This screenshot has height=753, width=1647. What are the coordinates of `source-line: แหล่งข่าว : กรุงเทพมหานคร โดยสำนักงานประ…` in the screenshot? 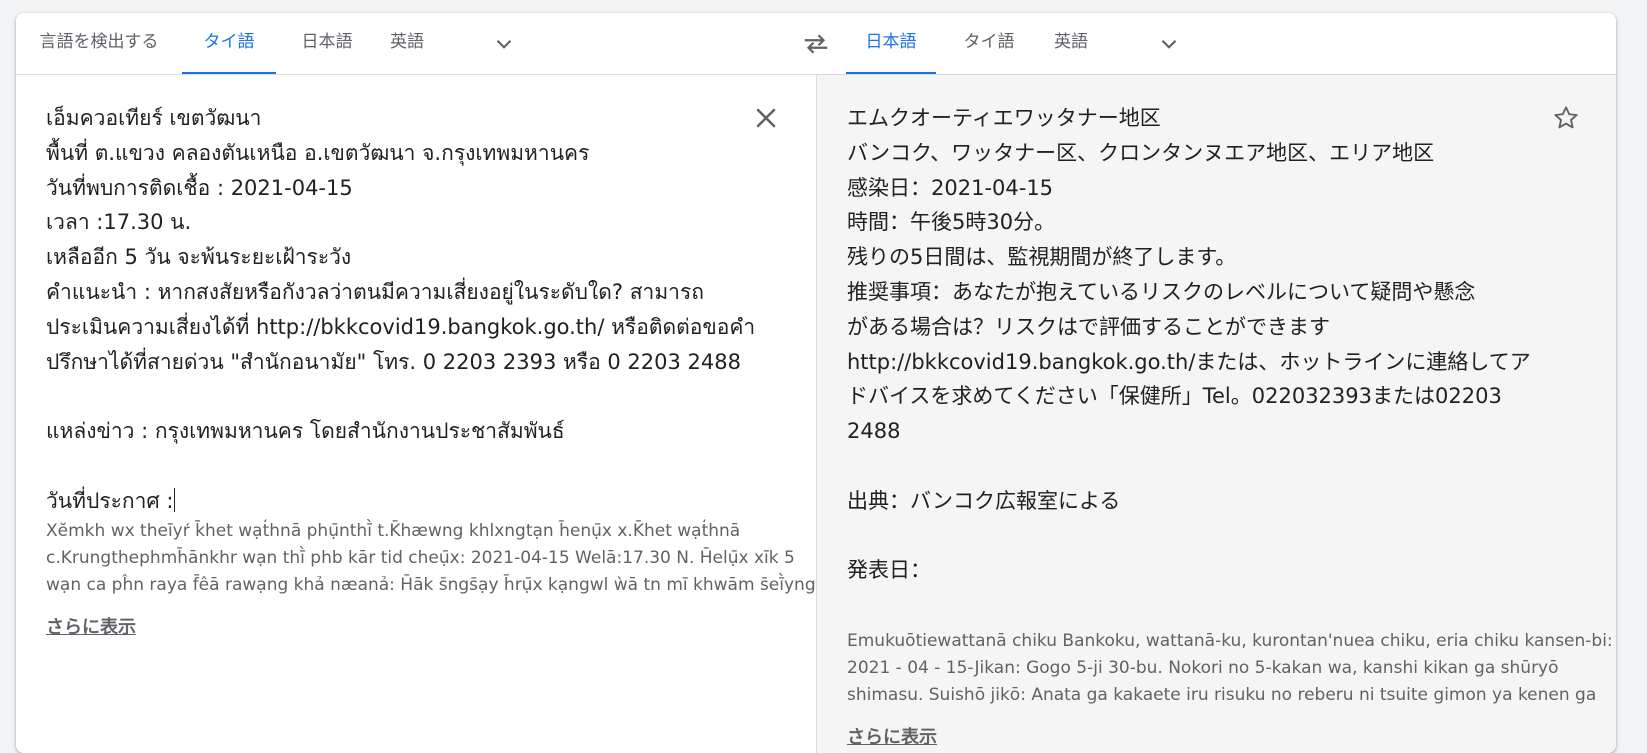 It's located at (305, 431).